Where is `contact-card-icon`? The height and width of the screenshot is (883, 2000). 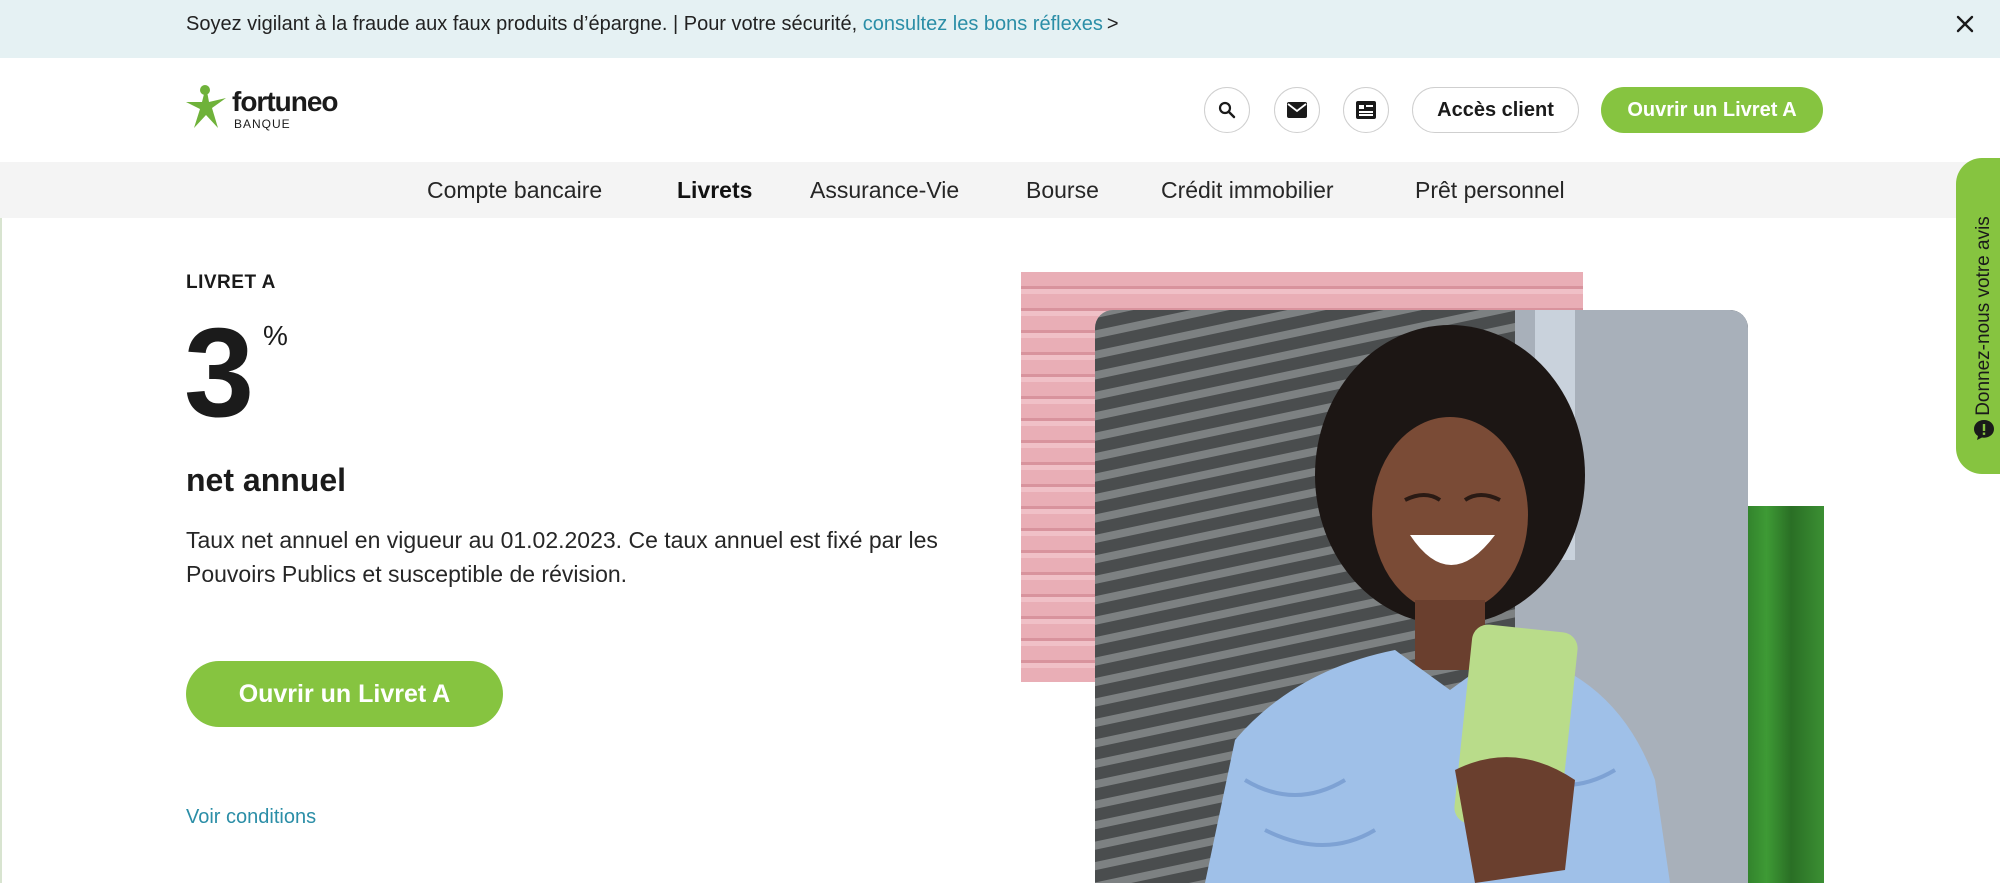 contact-card-icon is located at coordinates (1366, 110).